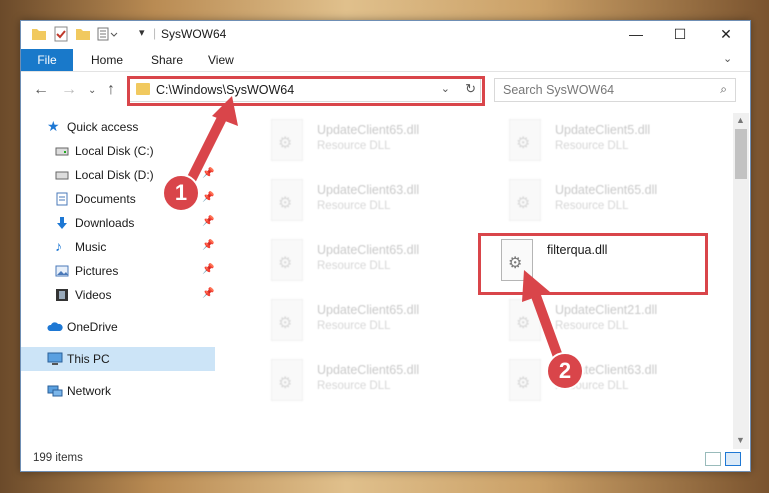  What do you see at coordinates (565, 371) in the screenshot?
I see `step-2-badge: 2` at bounding box center [565, 371].